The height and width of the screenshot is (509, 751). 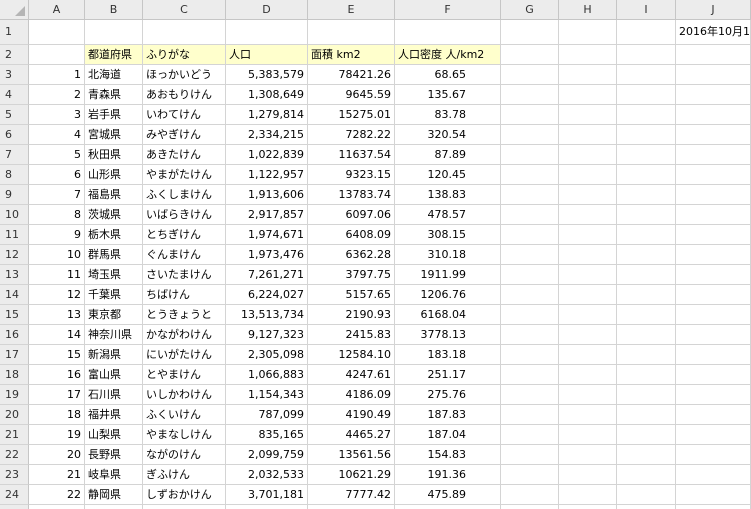 What do you see at coordinates (713, 195) in the screenshot?
I see `cell-j9` at bounding box center [713, 195].